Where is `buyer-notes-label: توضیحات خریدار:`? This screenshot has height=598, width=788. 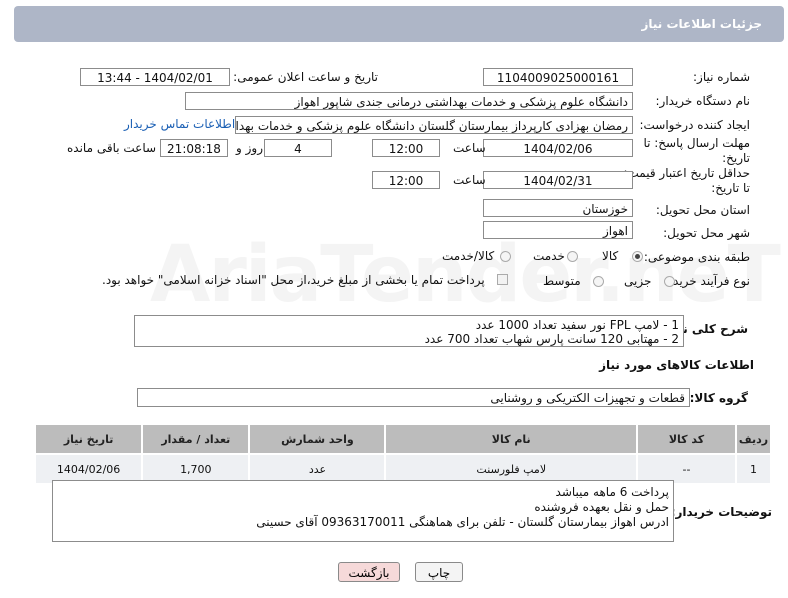
buyer-notes-label: توضیحات خریدار: is located at coordinates (721, 512).